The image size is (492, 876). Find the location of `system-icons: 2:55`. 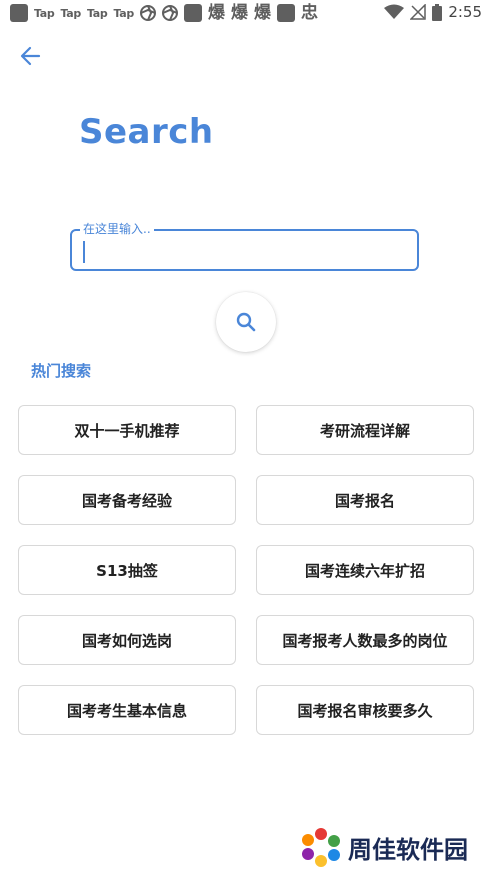

system-icons: 2:55 is located at coordinates (433, 12).